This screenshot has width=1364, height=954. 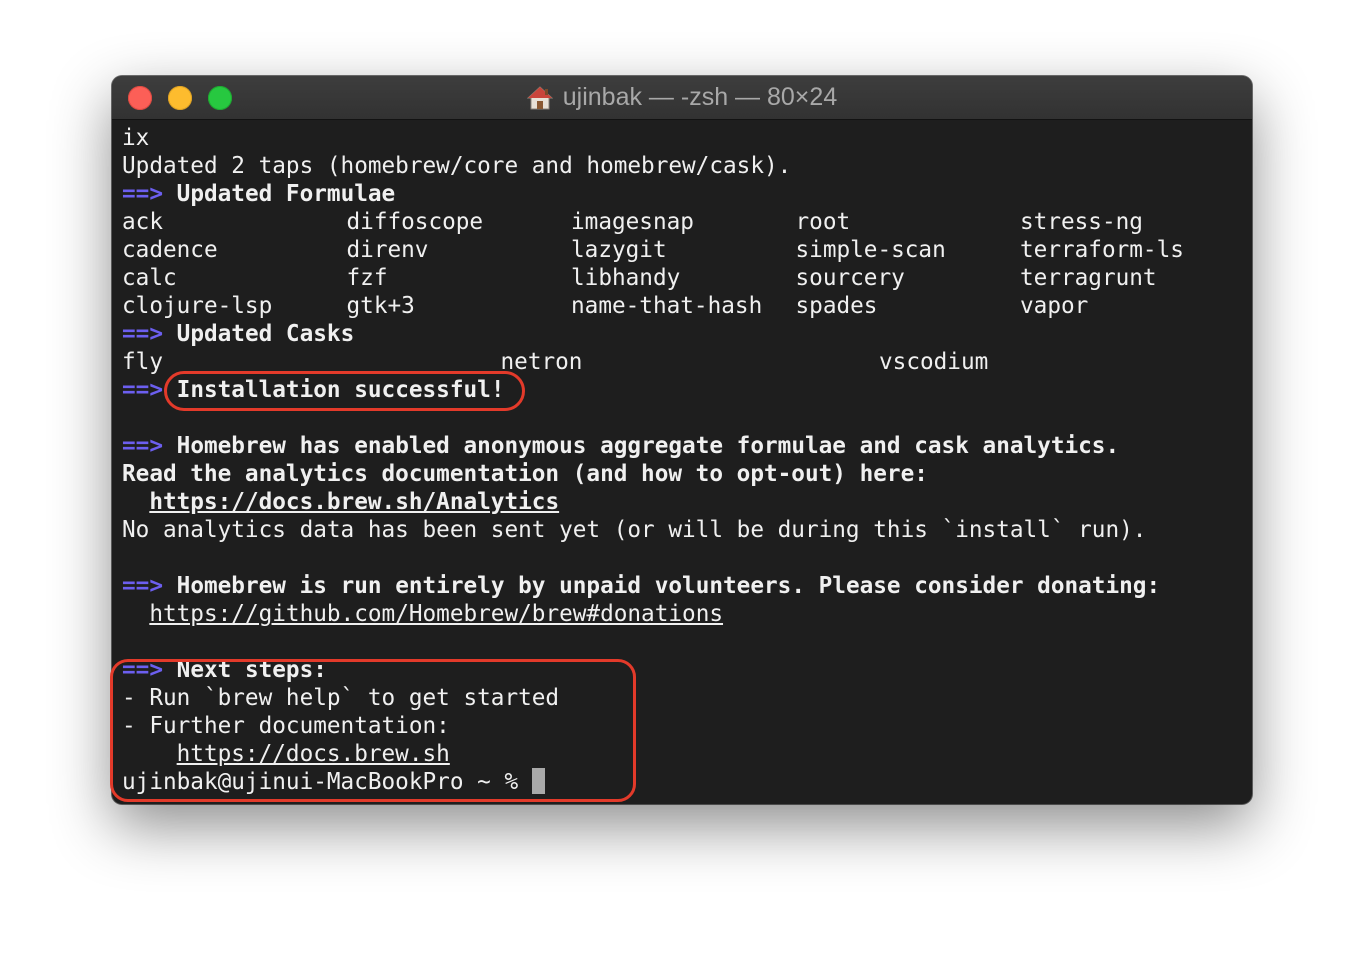 I want to click on formula-name: vapor, so click(x=1054, y=306).